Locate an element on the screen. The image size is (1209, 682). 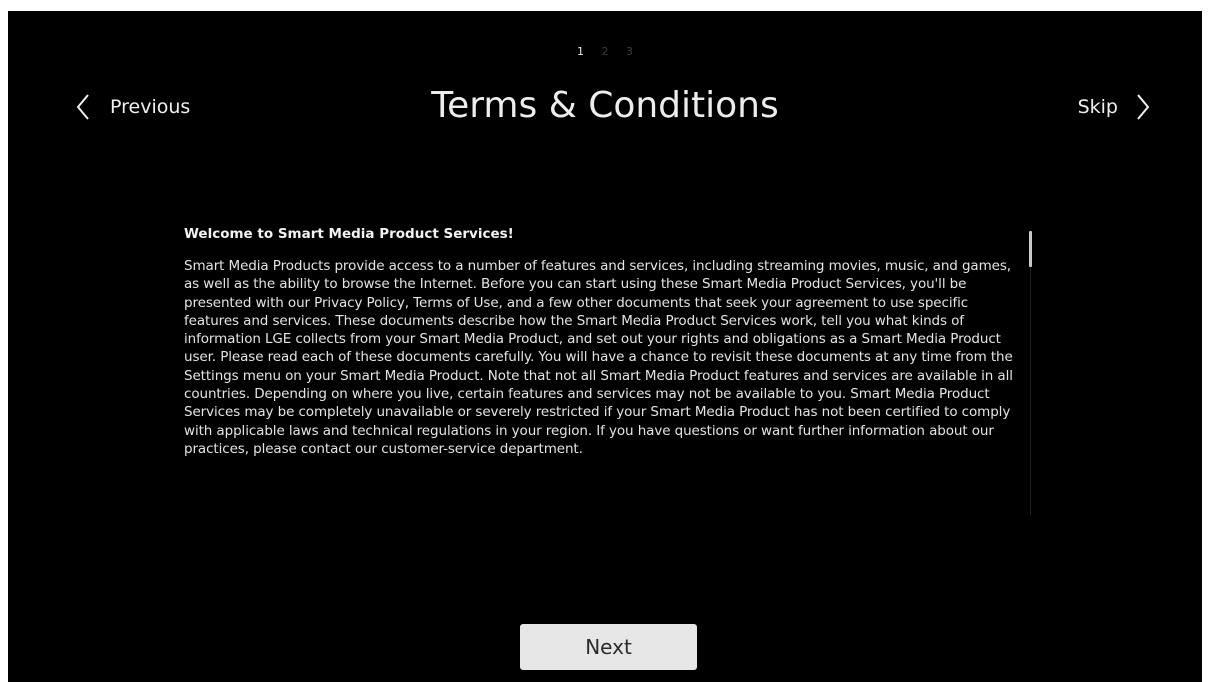
skip-label: Skip is located at coordinates (1097, 107).